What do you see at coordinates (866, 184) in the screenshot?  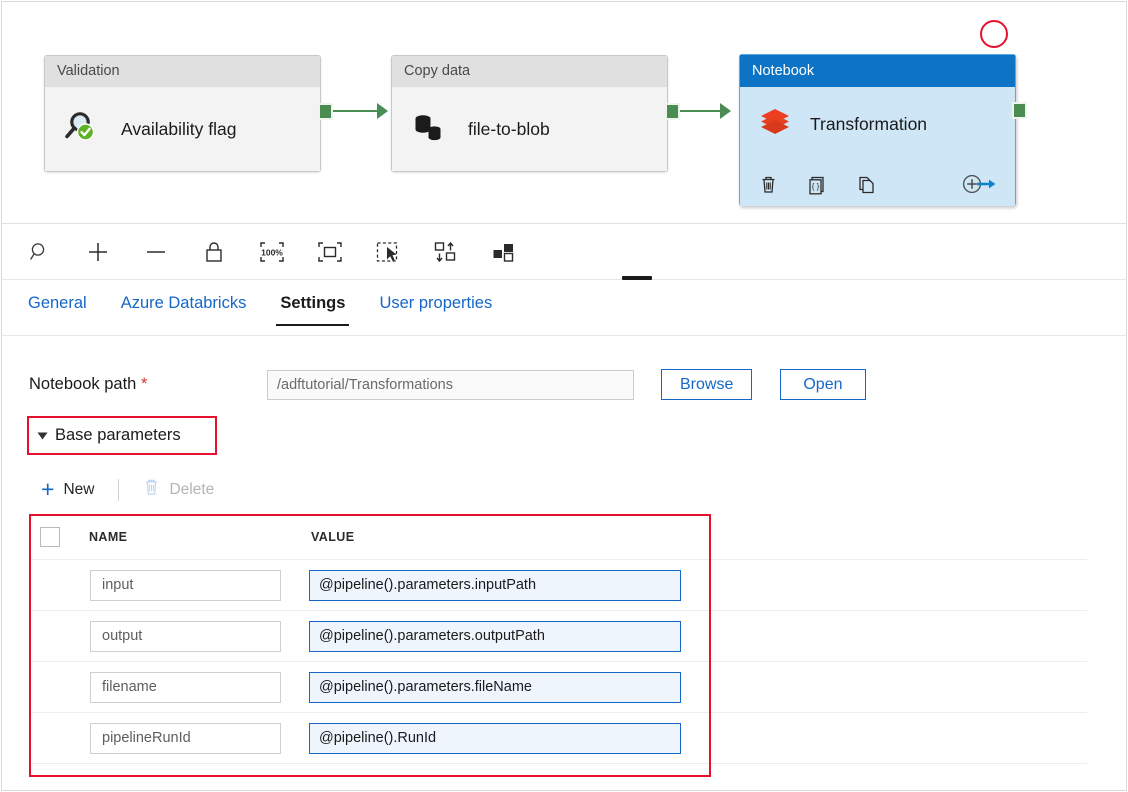 I see `copy-pages-icon` at bounding box center [866, 184].